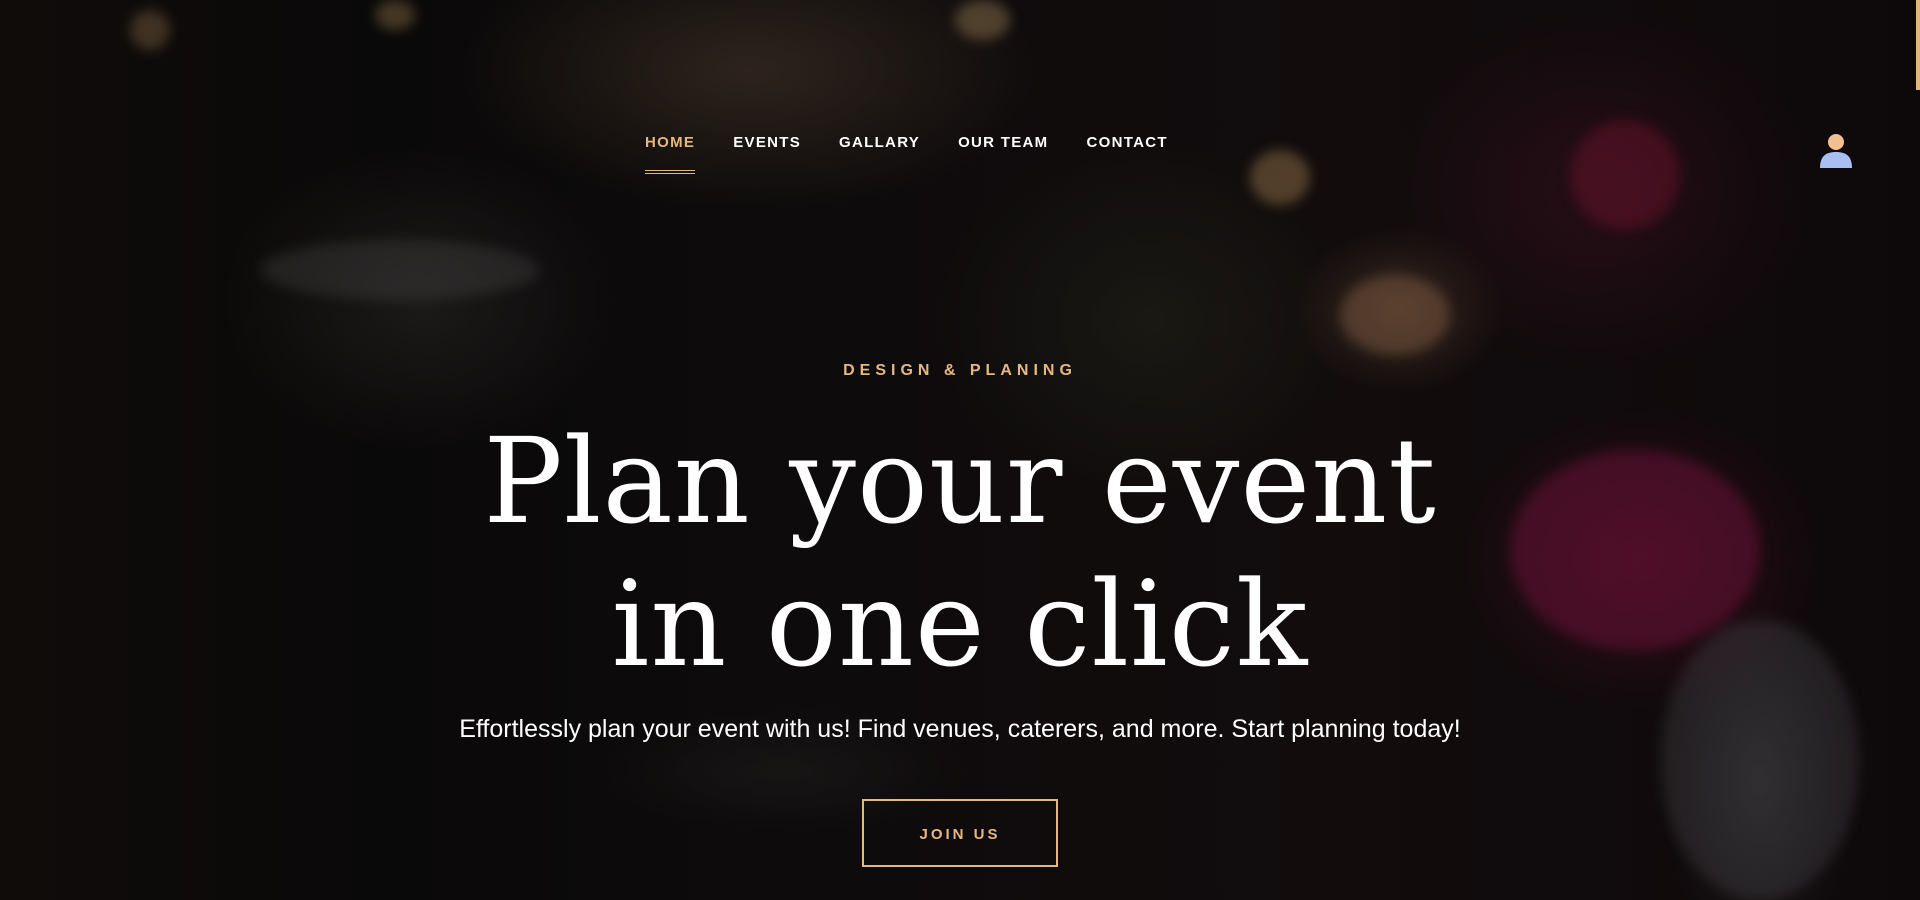  Describe the element at coordinates (906, 154) in the screenshot. I see `main-navigation: HOME EVENTS GALLARY OUR TEAM CONTACT` at that location.